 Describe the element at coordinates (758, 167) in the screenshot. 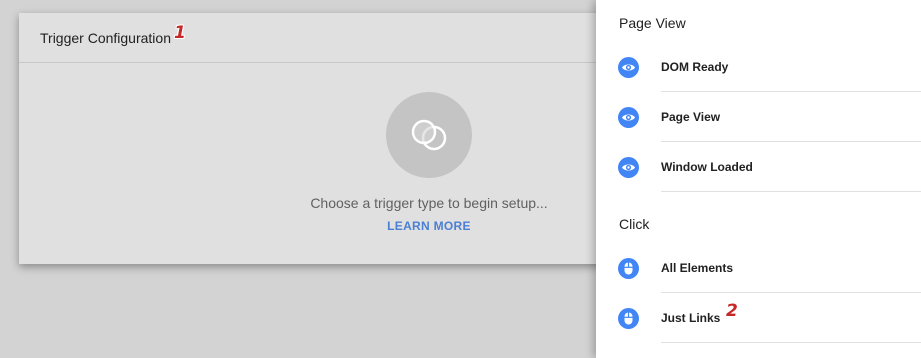

I see `trigger-type-window-loaded: Window Loaded` at that location.